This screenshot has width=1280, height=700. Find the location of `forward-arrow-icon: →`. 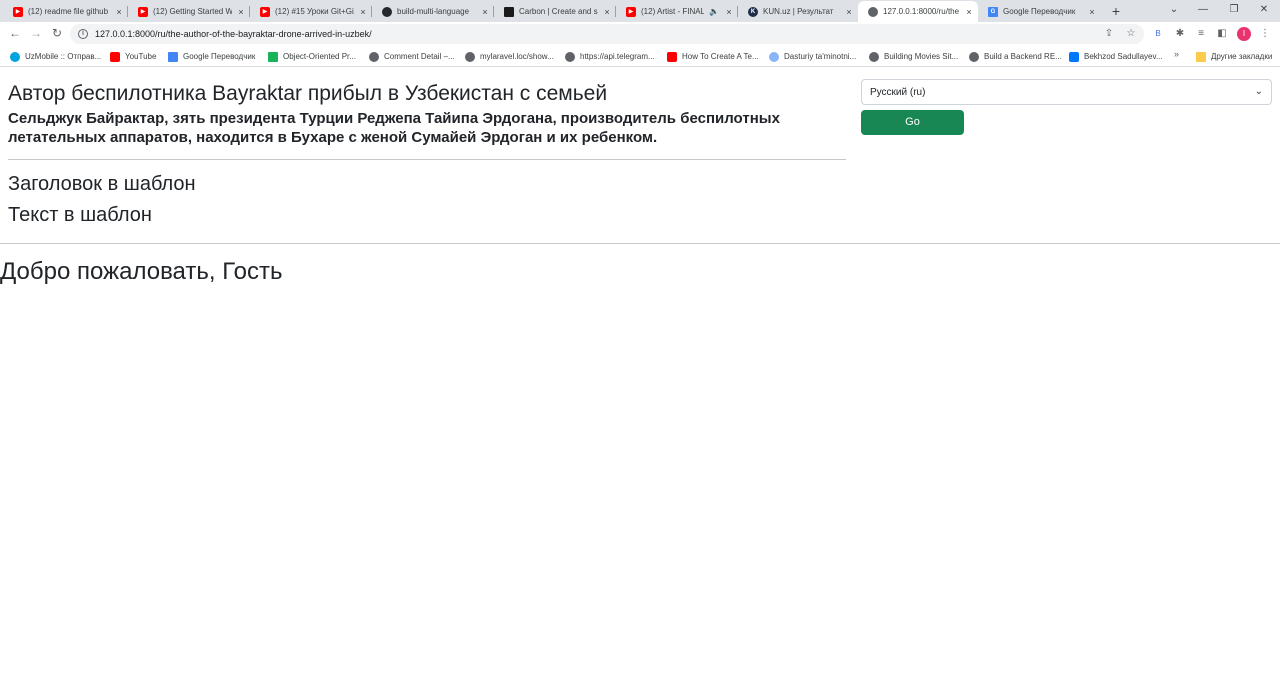

forward-arrow-icon: → is located at coordinates (36, 33).